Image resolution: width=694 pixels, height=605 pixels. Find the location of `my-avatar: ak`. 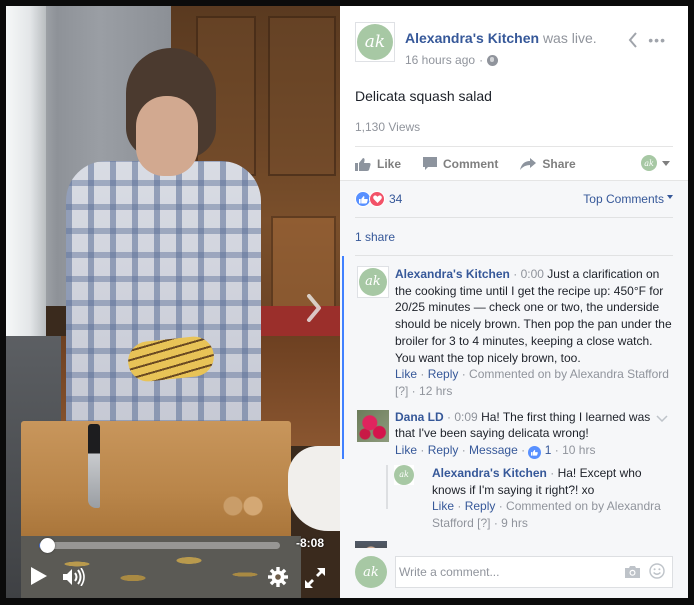

my-avatar: ak is located at coordinates (371, 572).